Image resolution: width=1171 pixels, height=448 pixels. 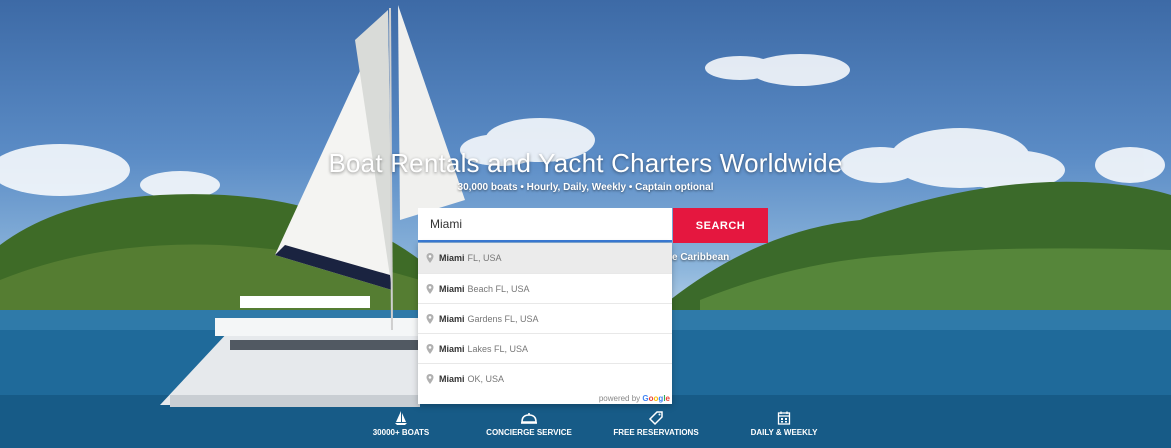 I want to click on calendar-icon, so click(x=784, y=418).